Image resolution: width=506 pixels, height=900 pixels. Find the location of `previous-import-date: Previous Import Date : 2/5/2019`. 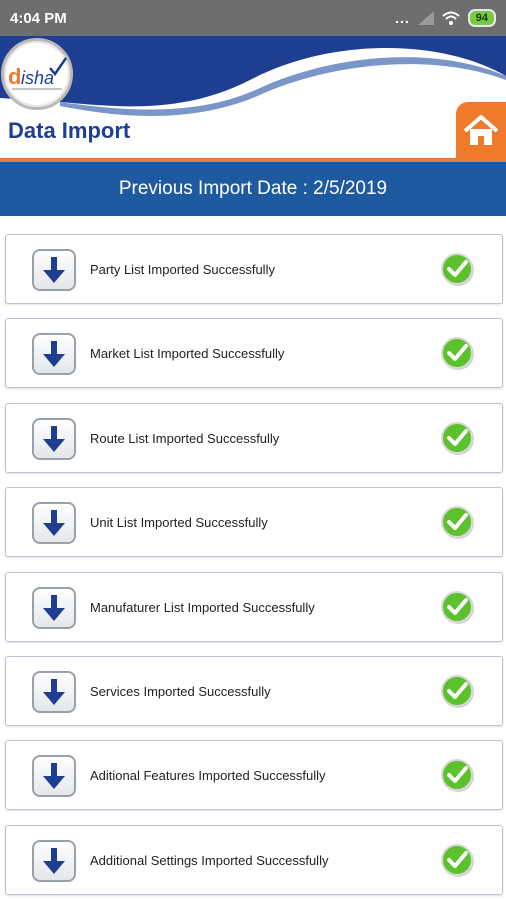

previous-import-date: Previous Import Date : 2/5/2019 is located at coordinates (253, 188).